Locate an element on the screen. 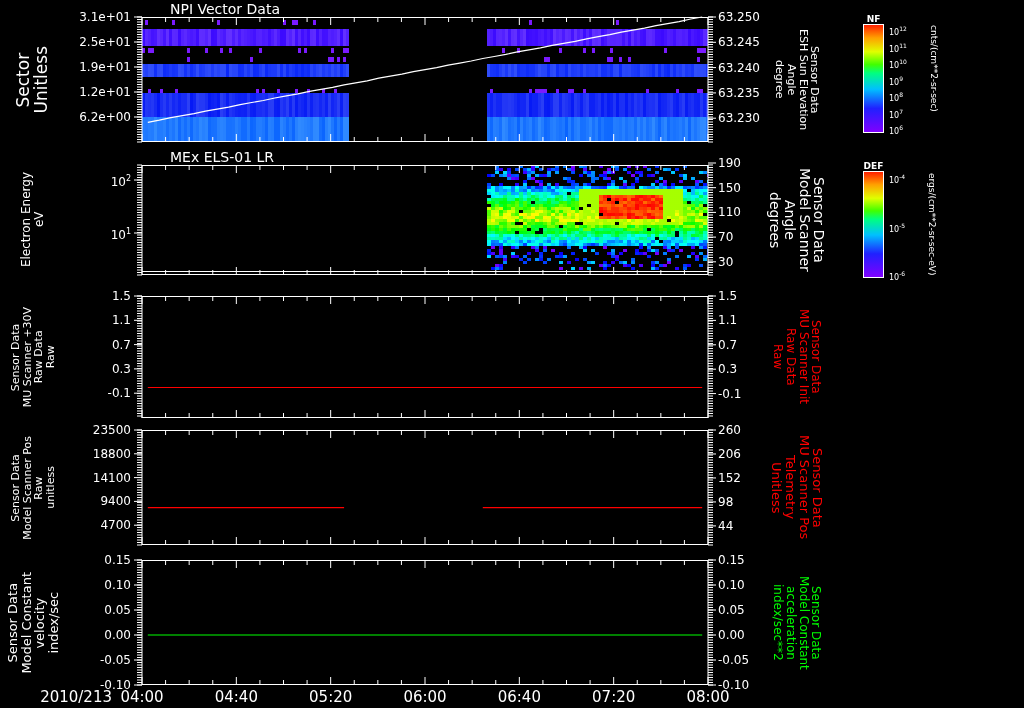 This screenshot has height=708, width=1024. color-scale-label: 10$^{7}$ is located at coordinates (896, 113).